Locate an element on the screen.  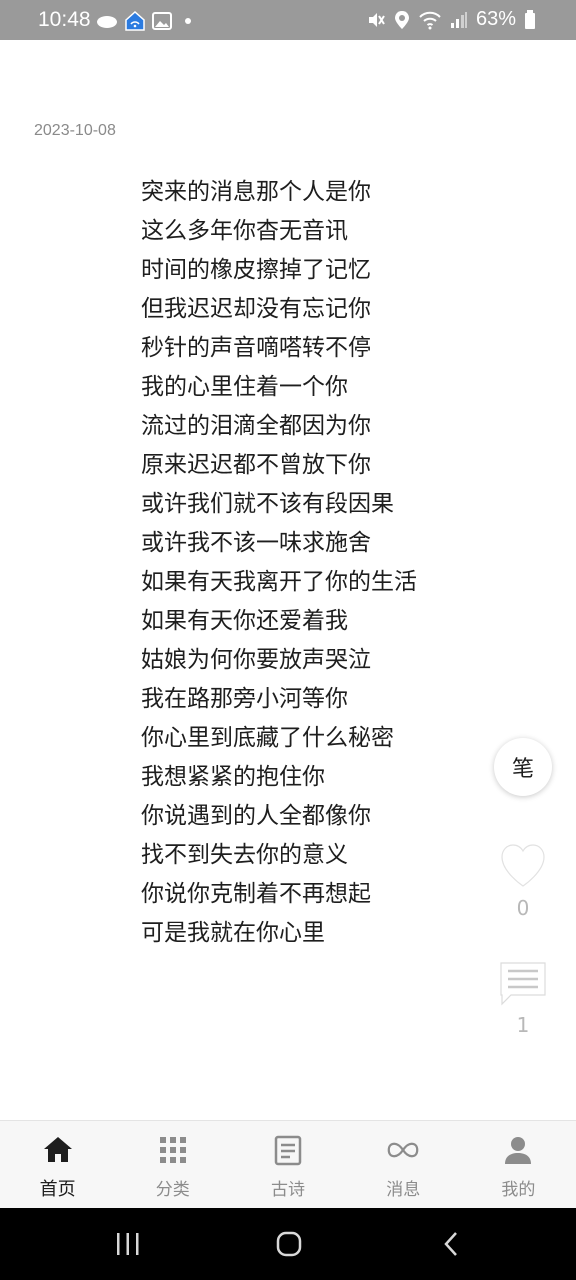
poem-line: 你心里到底藏了什么秘密 is located at coordinates (267, 738).